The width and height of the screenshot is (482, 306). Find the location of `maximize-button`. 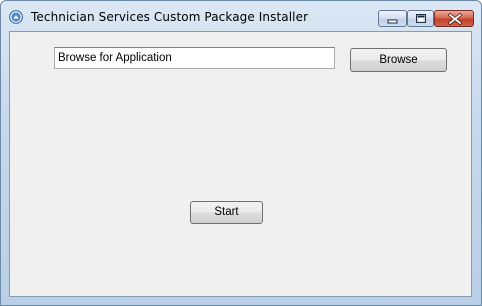

maximize-button is located at coordinates (420, 18).